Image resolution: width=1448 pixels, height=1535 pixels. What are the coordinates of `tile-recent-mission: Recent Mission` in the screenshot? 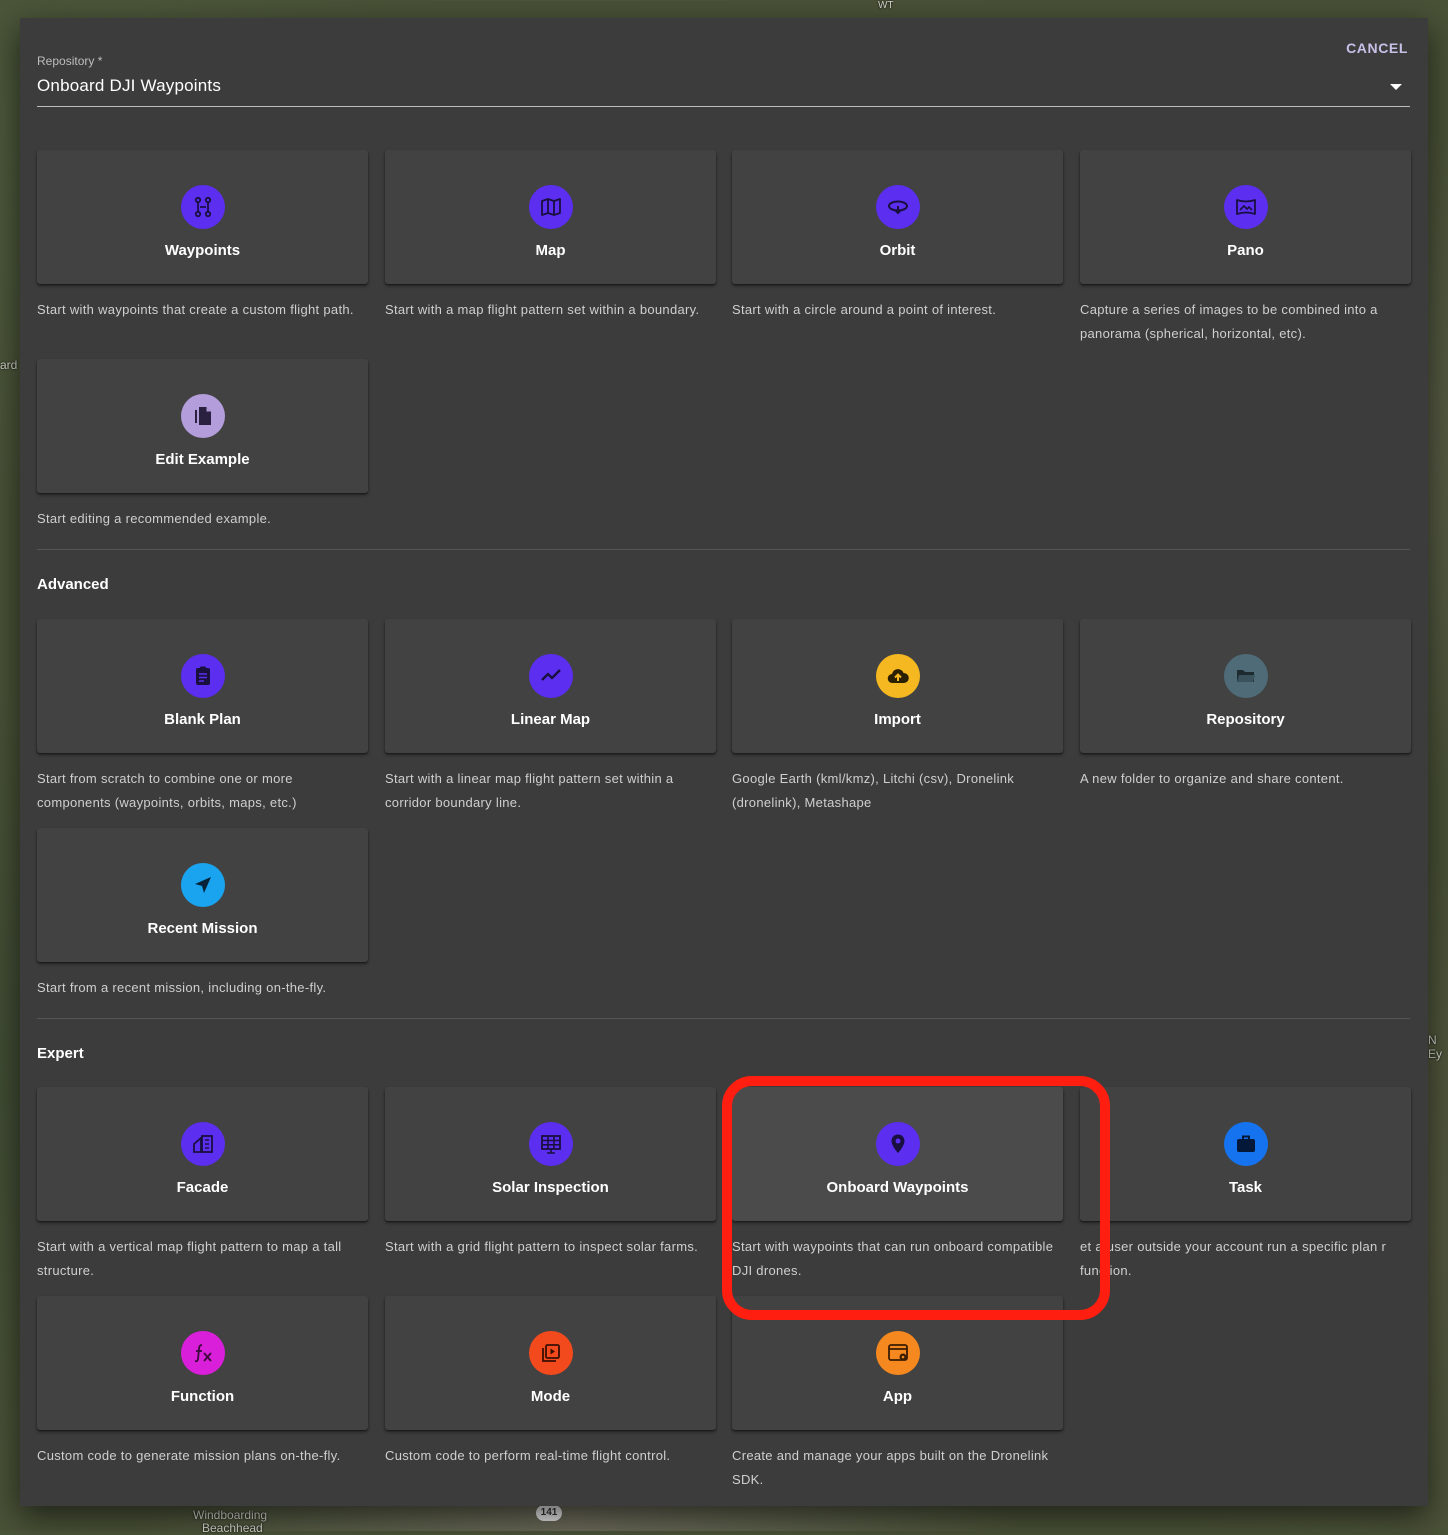 It's located at (202, 895).